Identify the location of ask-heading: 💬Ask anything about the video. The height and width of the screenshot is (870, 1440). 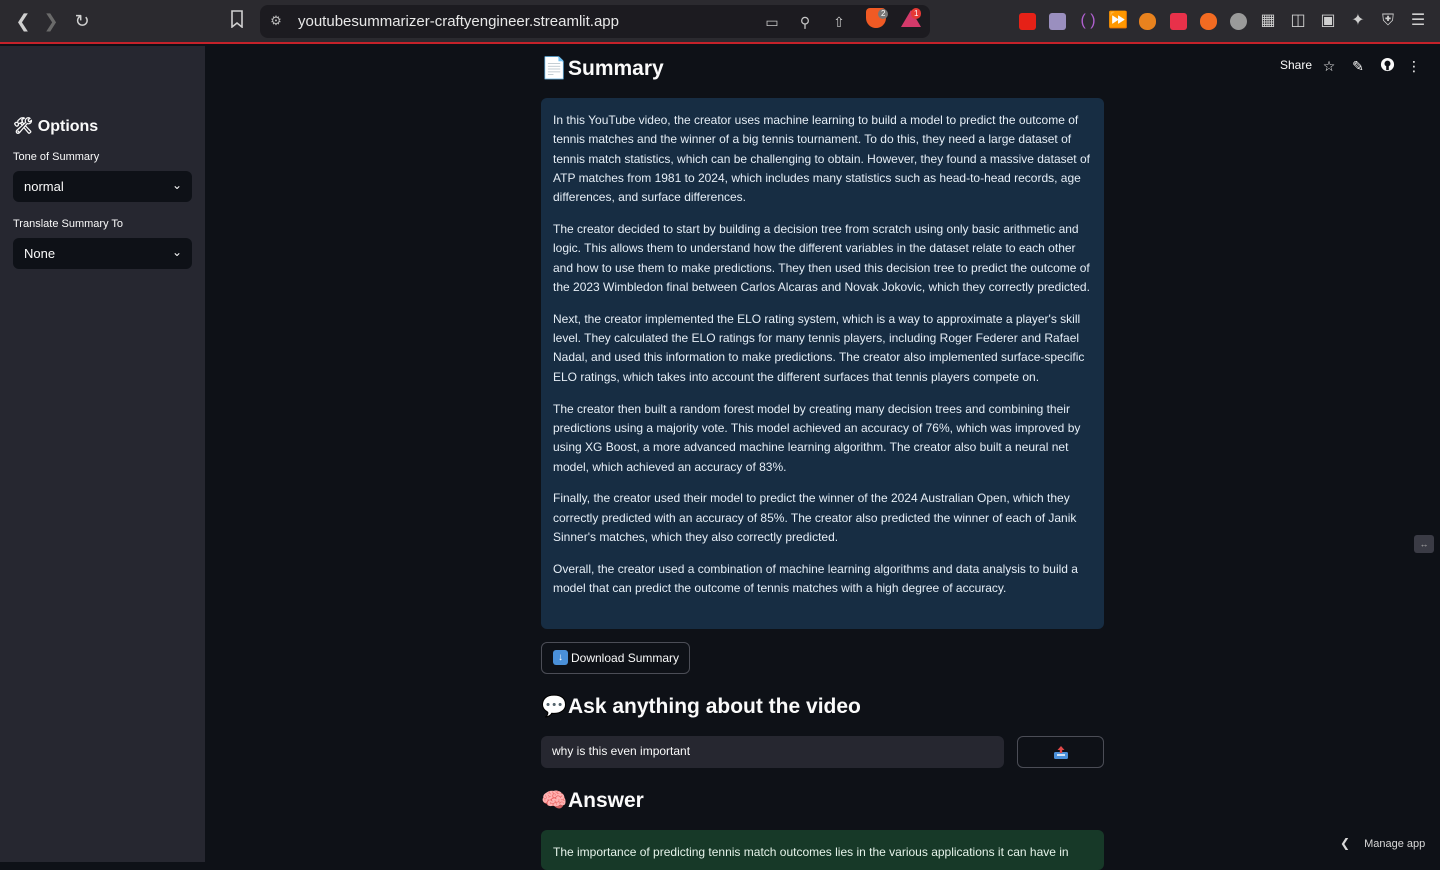
(701, 706).